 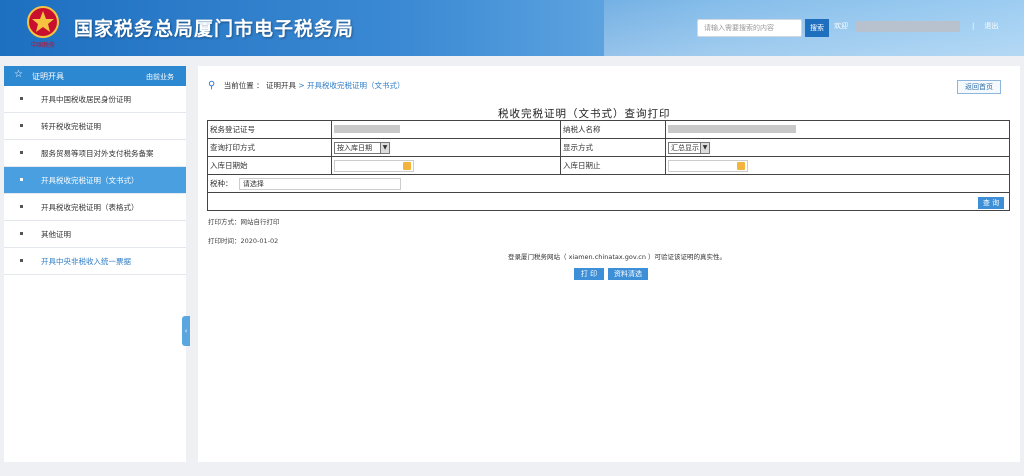 I want to click on sidebar-item-label: 开具税收完税证明（表格式）, so click(x=90, y=207).